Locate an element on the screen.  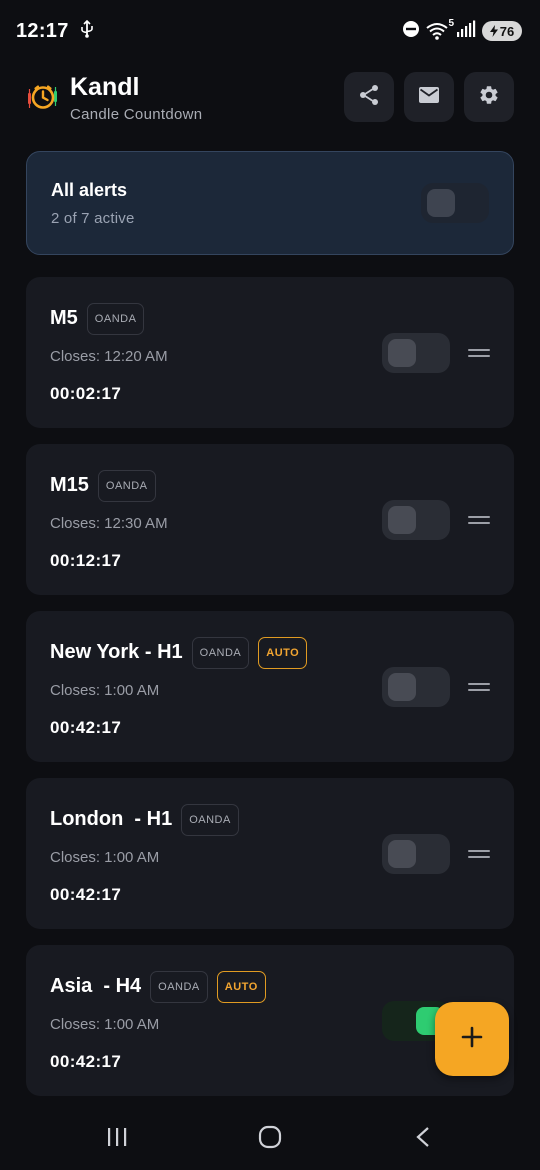
app-title: Kandl is located at coordinates (105, 86).